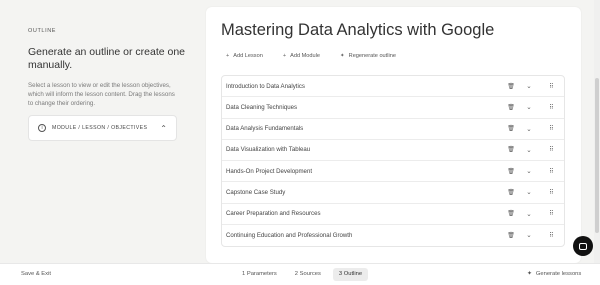 This screenshot has width=600, height=285. What do you see at coordinates (597, 155) in the screenshot?
I see `scrollbar-thumb` at bounding box center [597, 155].